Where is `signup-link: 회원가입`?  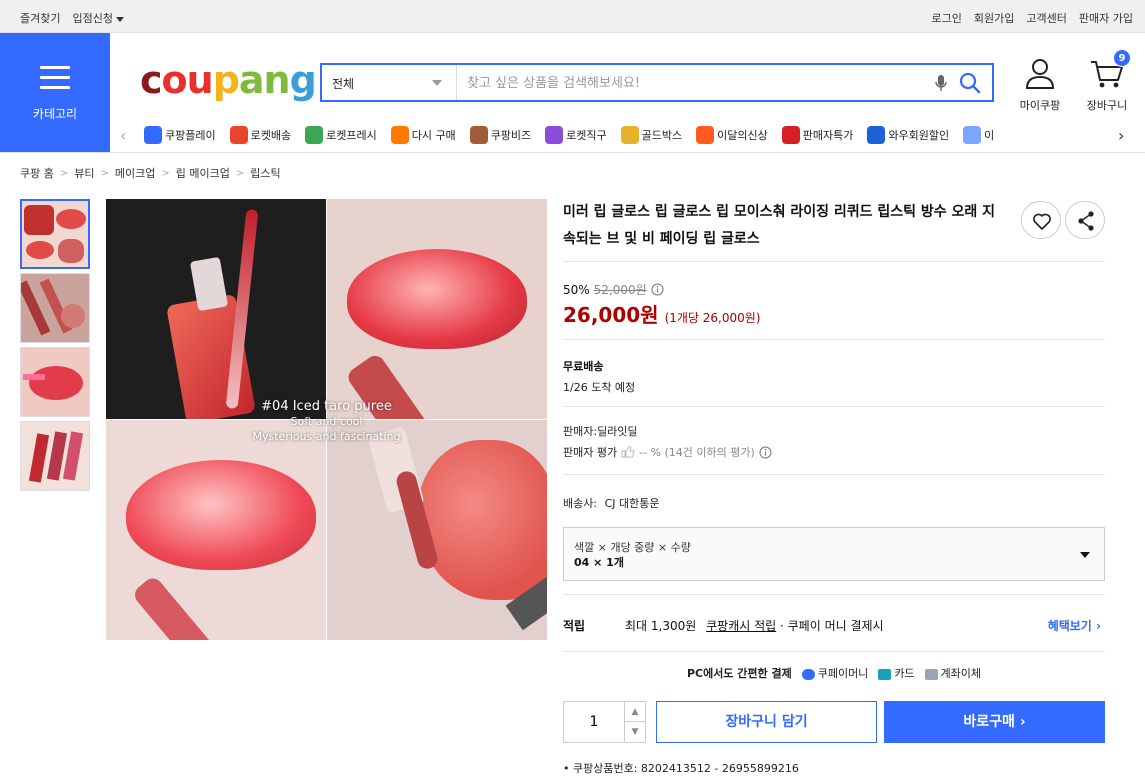
signup-link: 회원가입 is located at coordinates (994, 18).